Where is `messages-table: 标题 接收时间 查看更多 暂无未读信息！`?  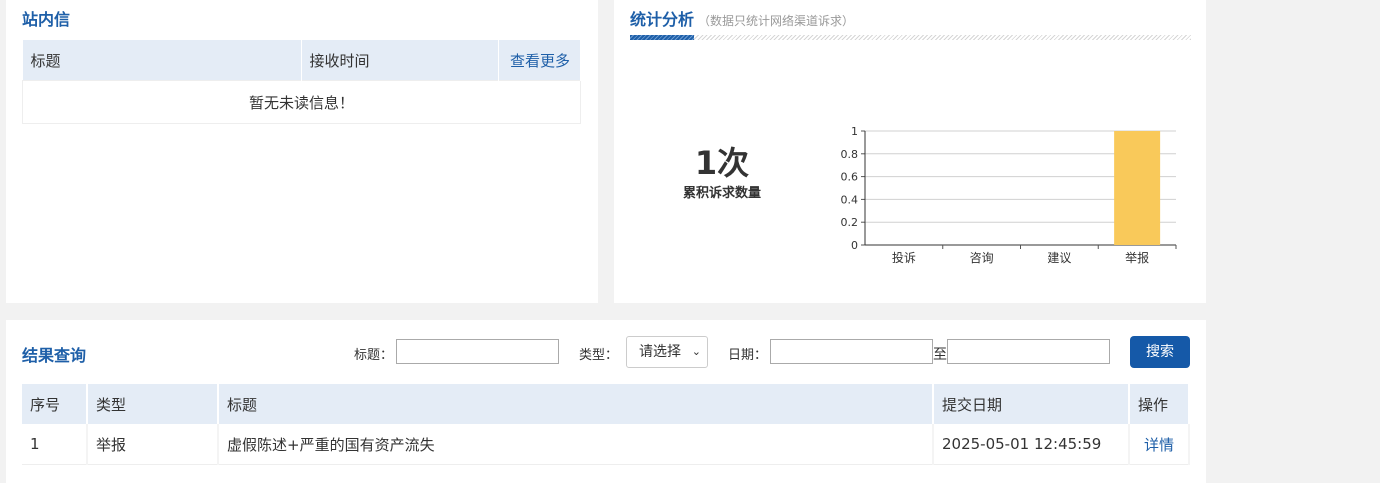
messages-table: 标题 接收时间 查看更多 暂无未读信息！ is located at coordinates (301, 82).